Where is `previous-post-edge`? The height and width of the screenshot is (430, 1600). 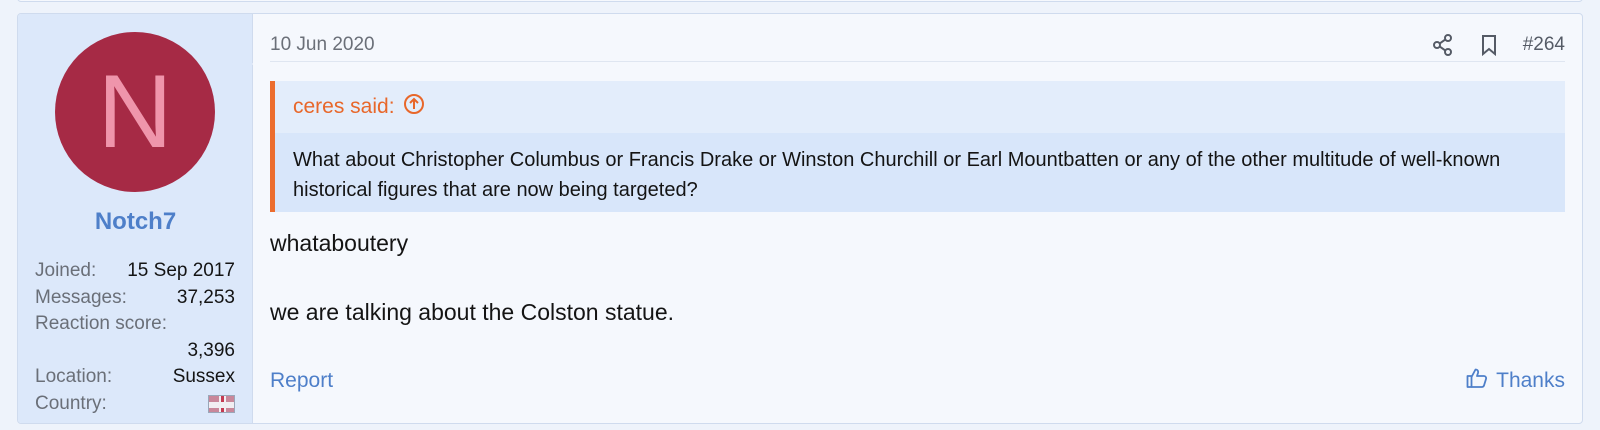
previous-post-edge is located at coordinates (800, 1).